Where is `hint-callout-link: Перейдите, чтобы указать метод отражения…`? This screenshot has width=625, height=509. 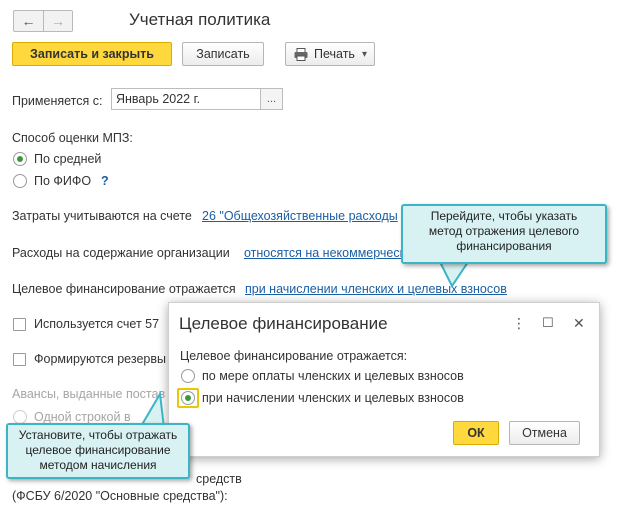
hint-callout-link: Перейдите, чтобы указать метод отражения… is located at coordinates (504, 234).